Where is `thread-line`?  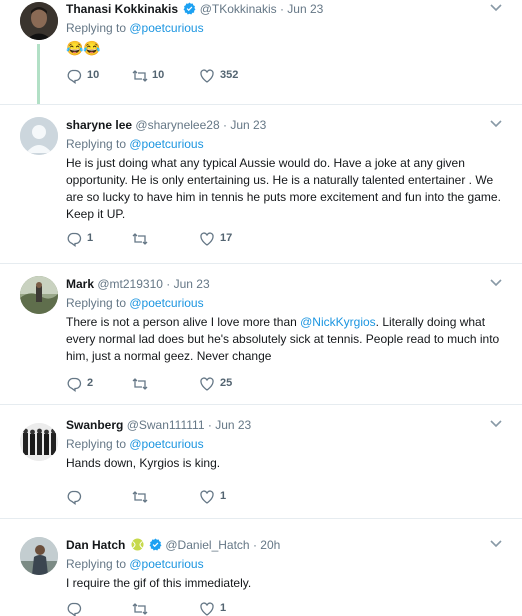 thread-line is located at coordinates (38, 74).